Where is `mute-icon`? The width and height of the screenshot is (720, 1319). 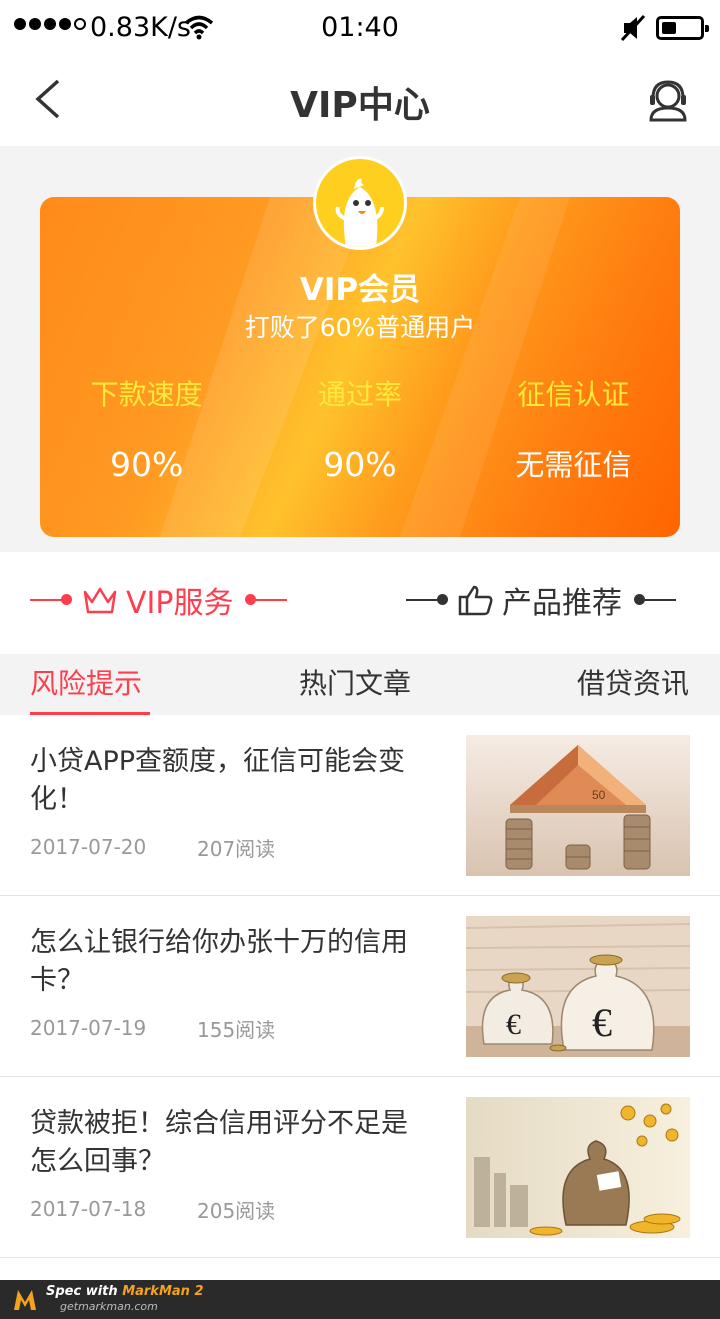 mute-icon is located at coordinates (633, 28).